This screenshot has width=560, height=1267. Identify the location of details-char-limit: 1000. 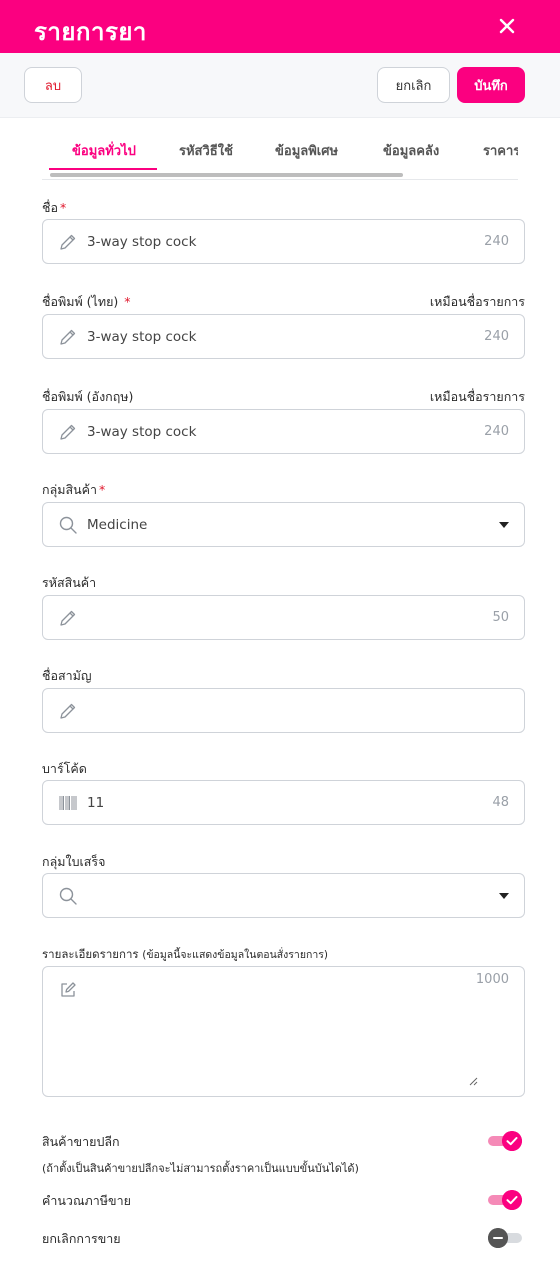
(492, 979).